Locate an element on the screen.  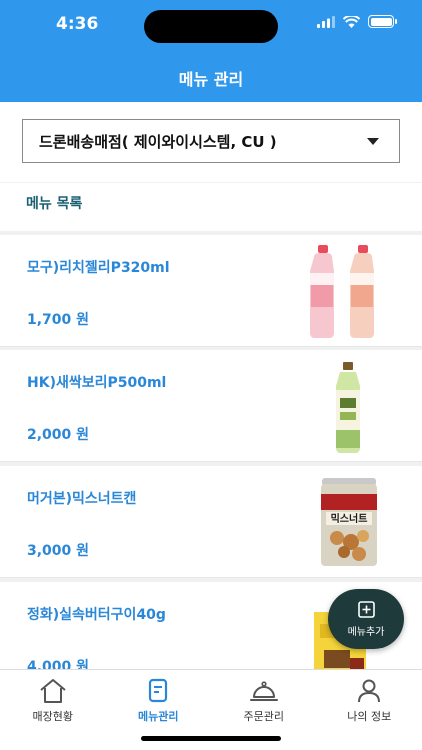
battery-icon is located at coordinates (382, 21).